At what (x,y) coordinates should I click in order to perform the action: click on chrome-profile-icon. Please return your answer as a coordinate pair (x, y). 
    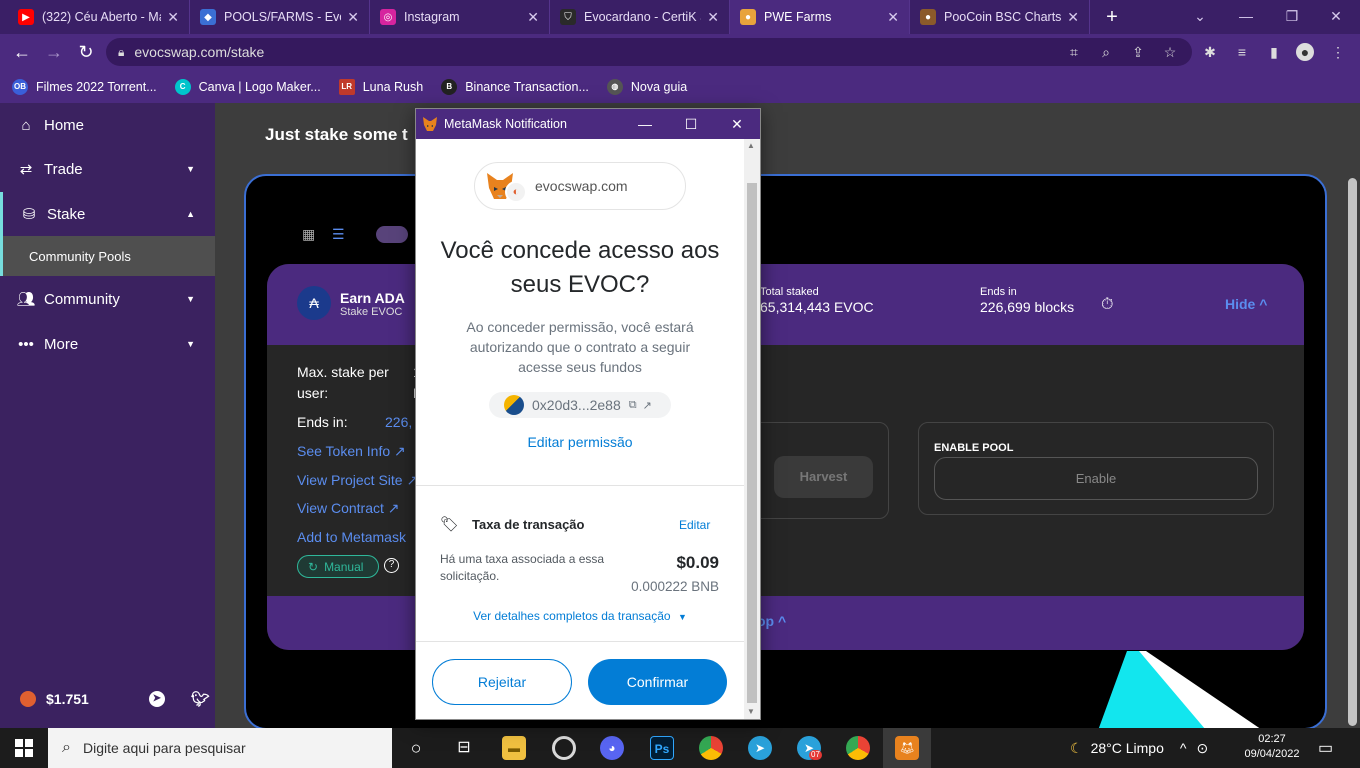
    Looking at the image, I should click on (858, 748).